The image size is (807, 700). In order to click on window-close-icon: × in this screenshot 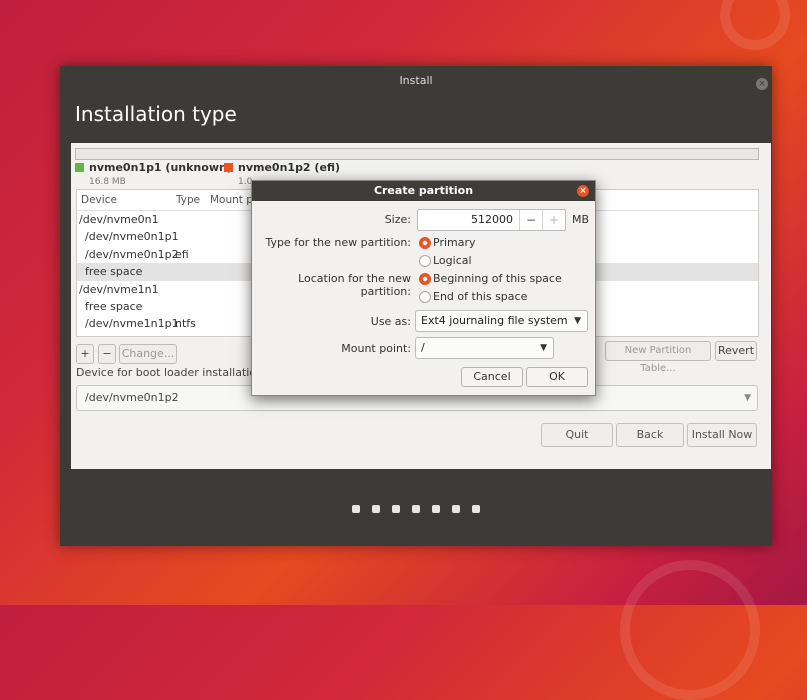, I will do `click(762, 84)`.